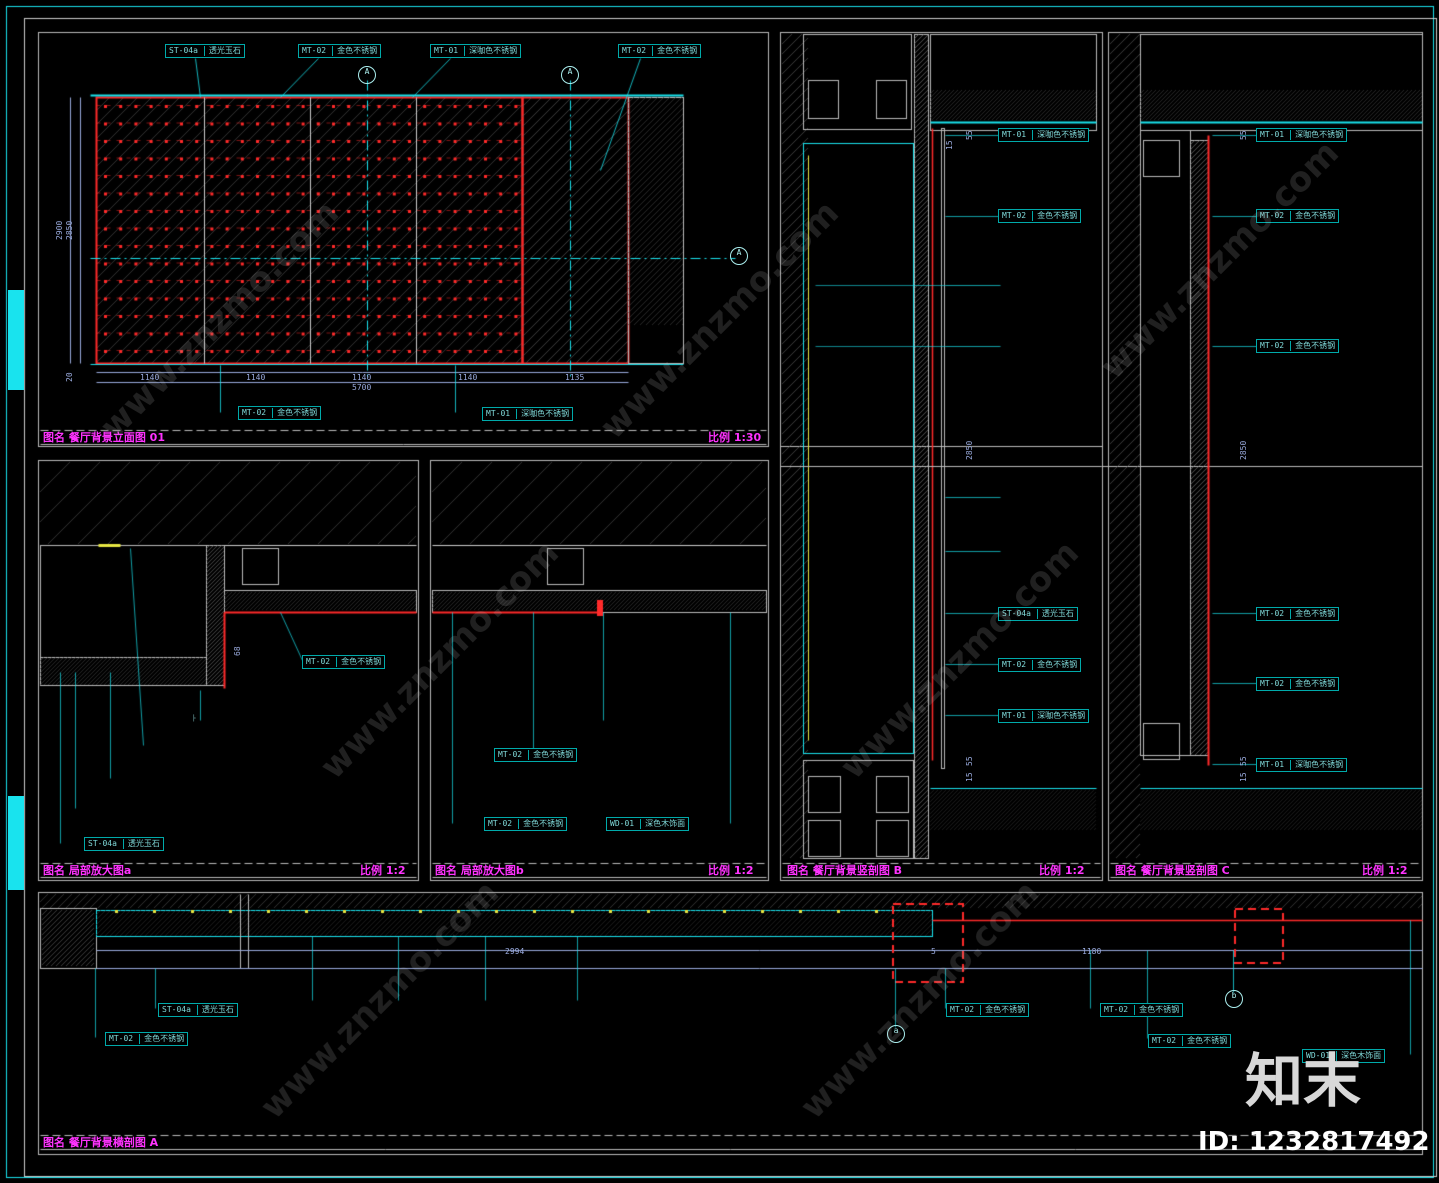  What do you see at coordinates (1303, 1081) in the screenshot?
I see `brand-logo: 知末` at bounding box center [1303, 1081].